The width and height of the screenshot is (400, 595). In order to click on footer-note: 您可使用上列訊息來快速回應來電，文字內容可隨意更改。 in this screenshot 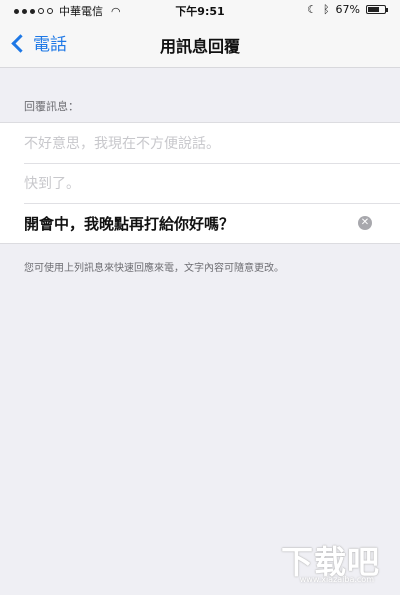, I will do `click(154, 268)`.